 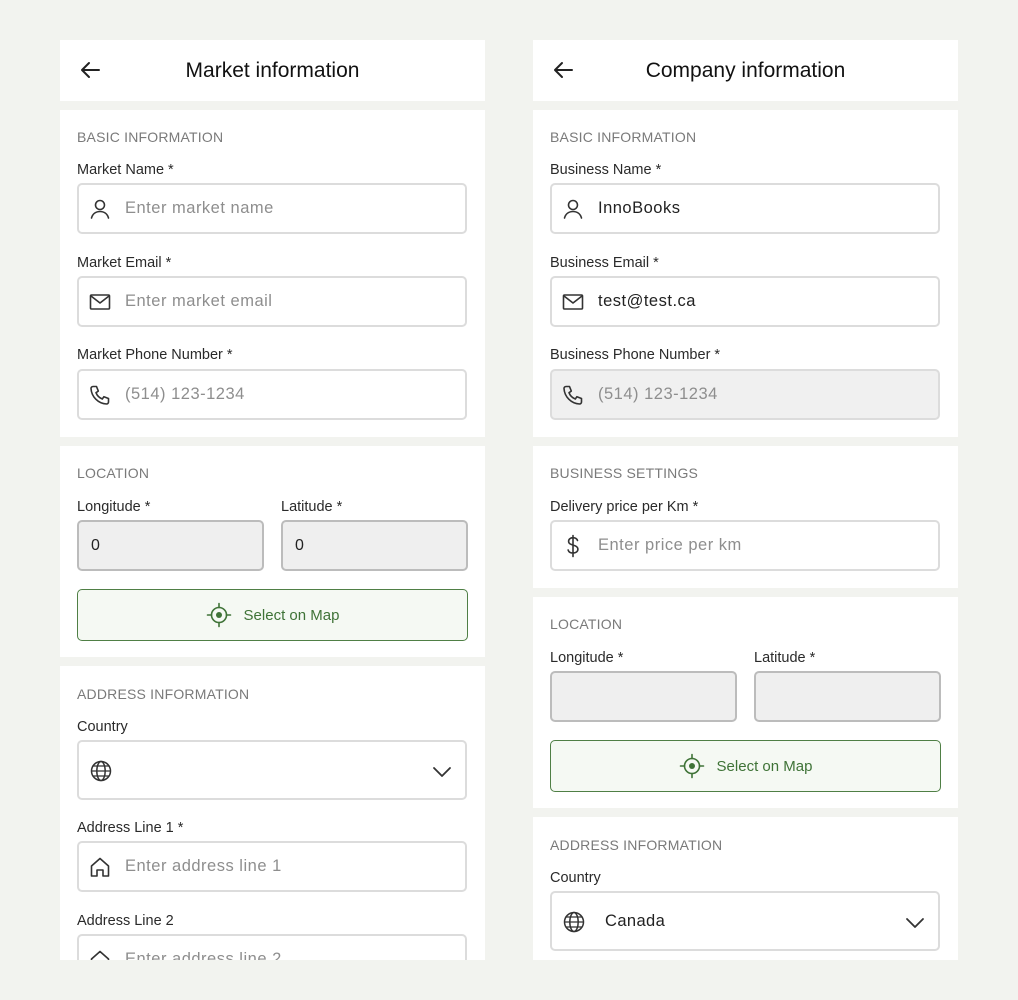 I want to click on business-name-field, so click(x=745, y=208).